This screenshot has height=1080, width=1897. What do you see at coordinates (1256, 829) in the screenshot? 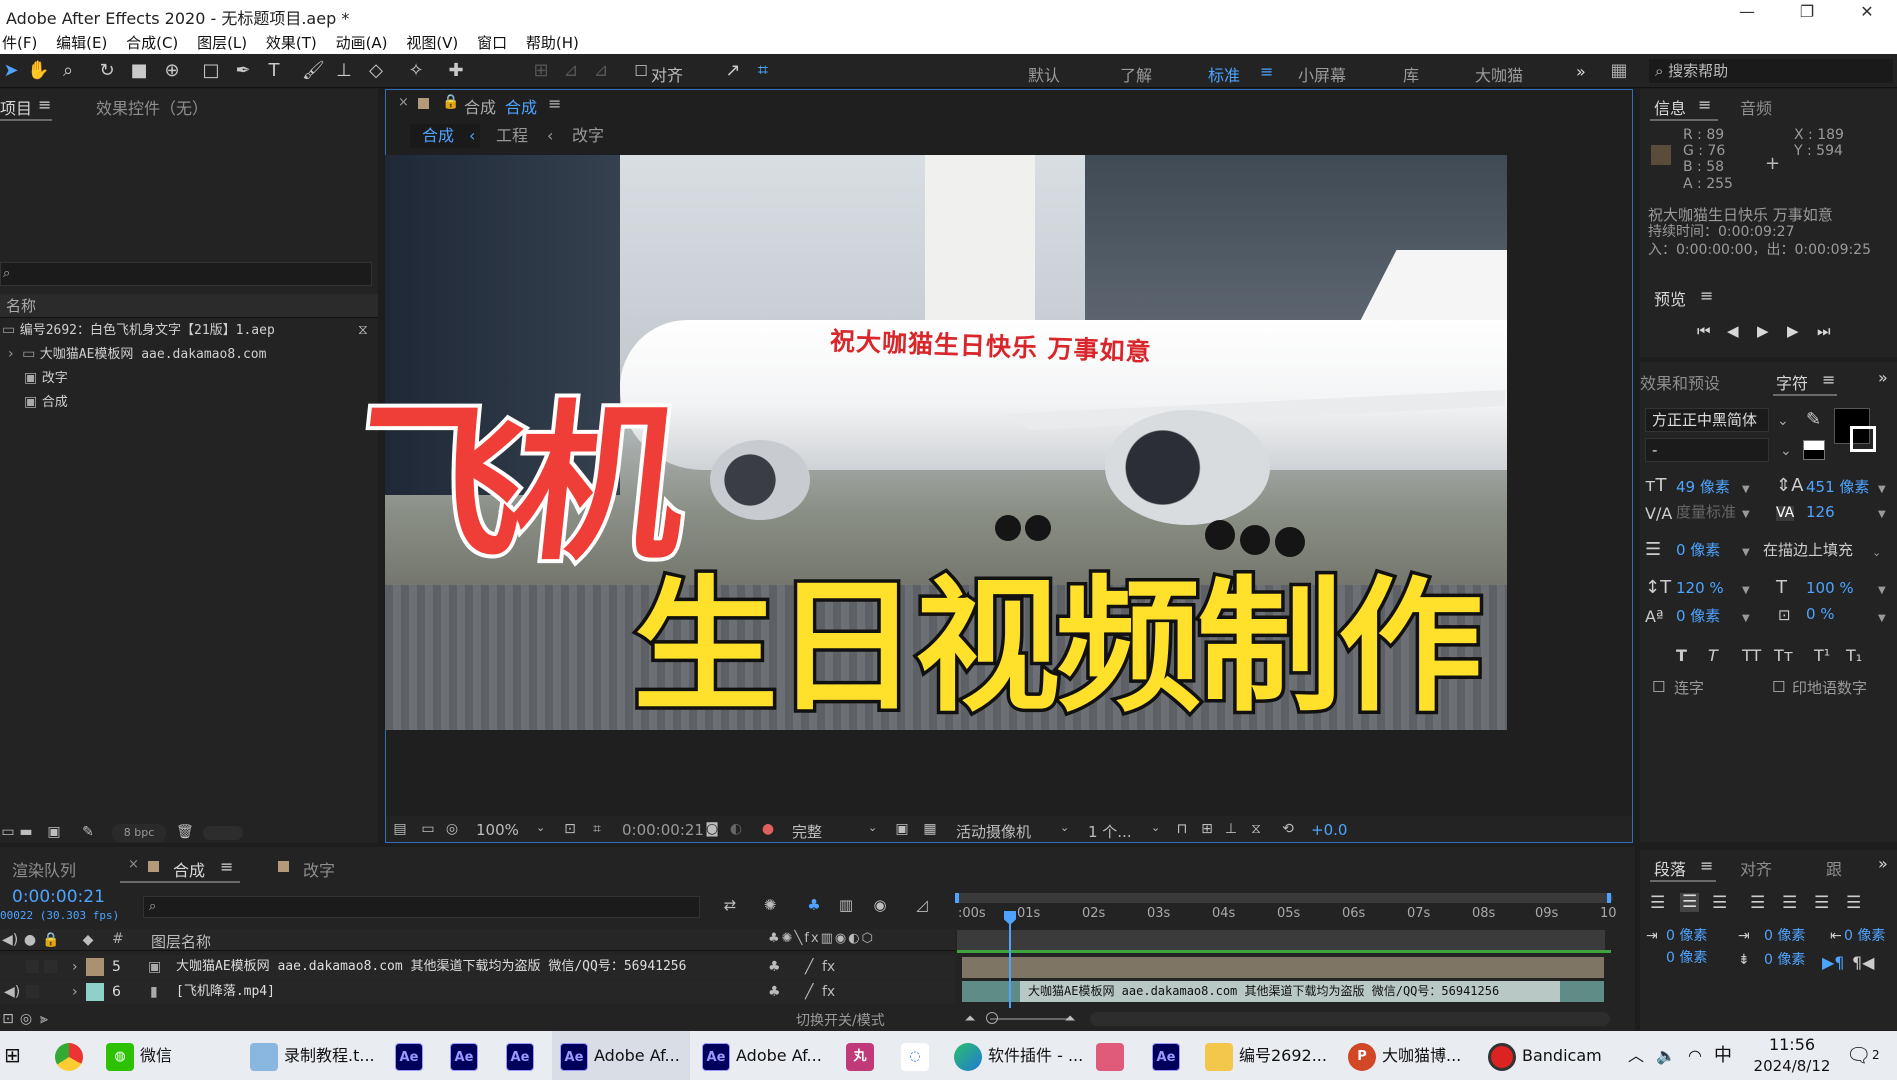
I see `flowchart-icon: ⧖` at bounding box center [1256, 829].